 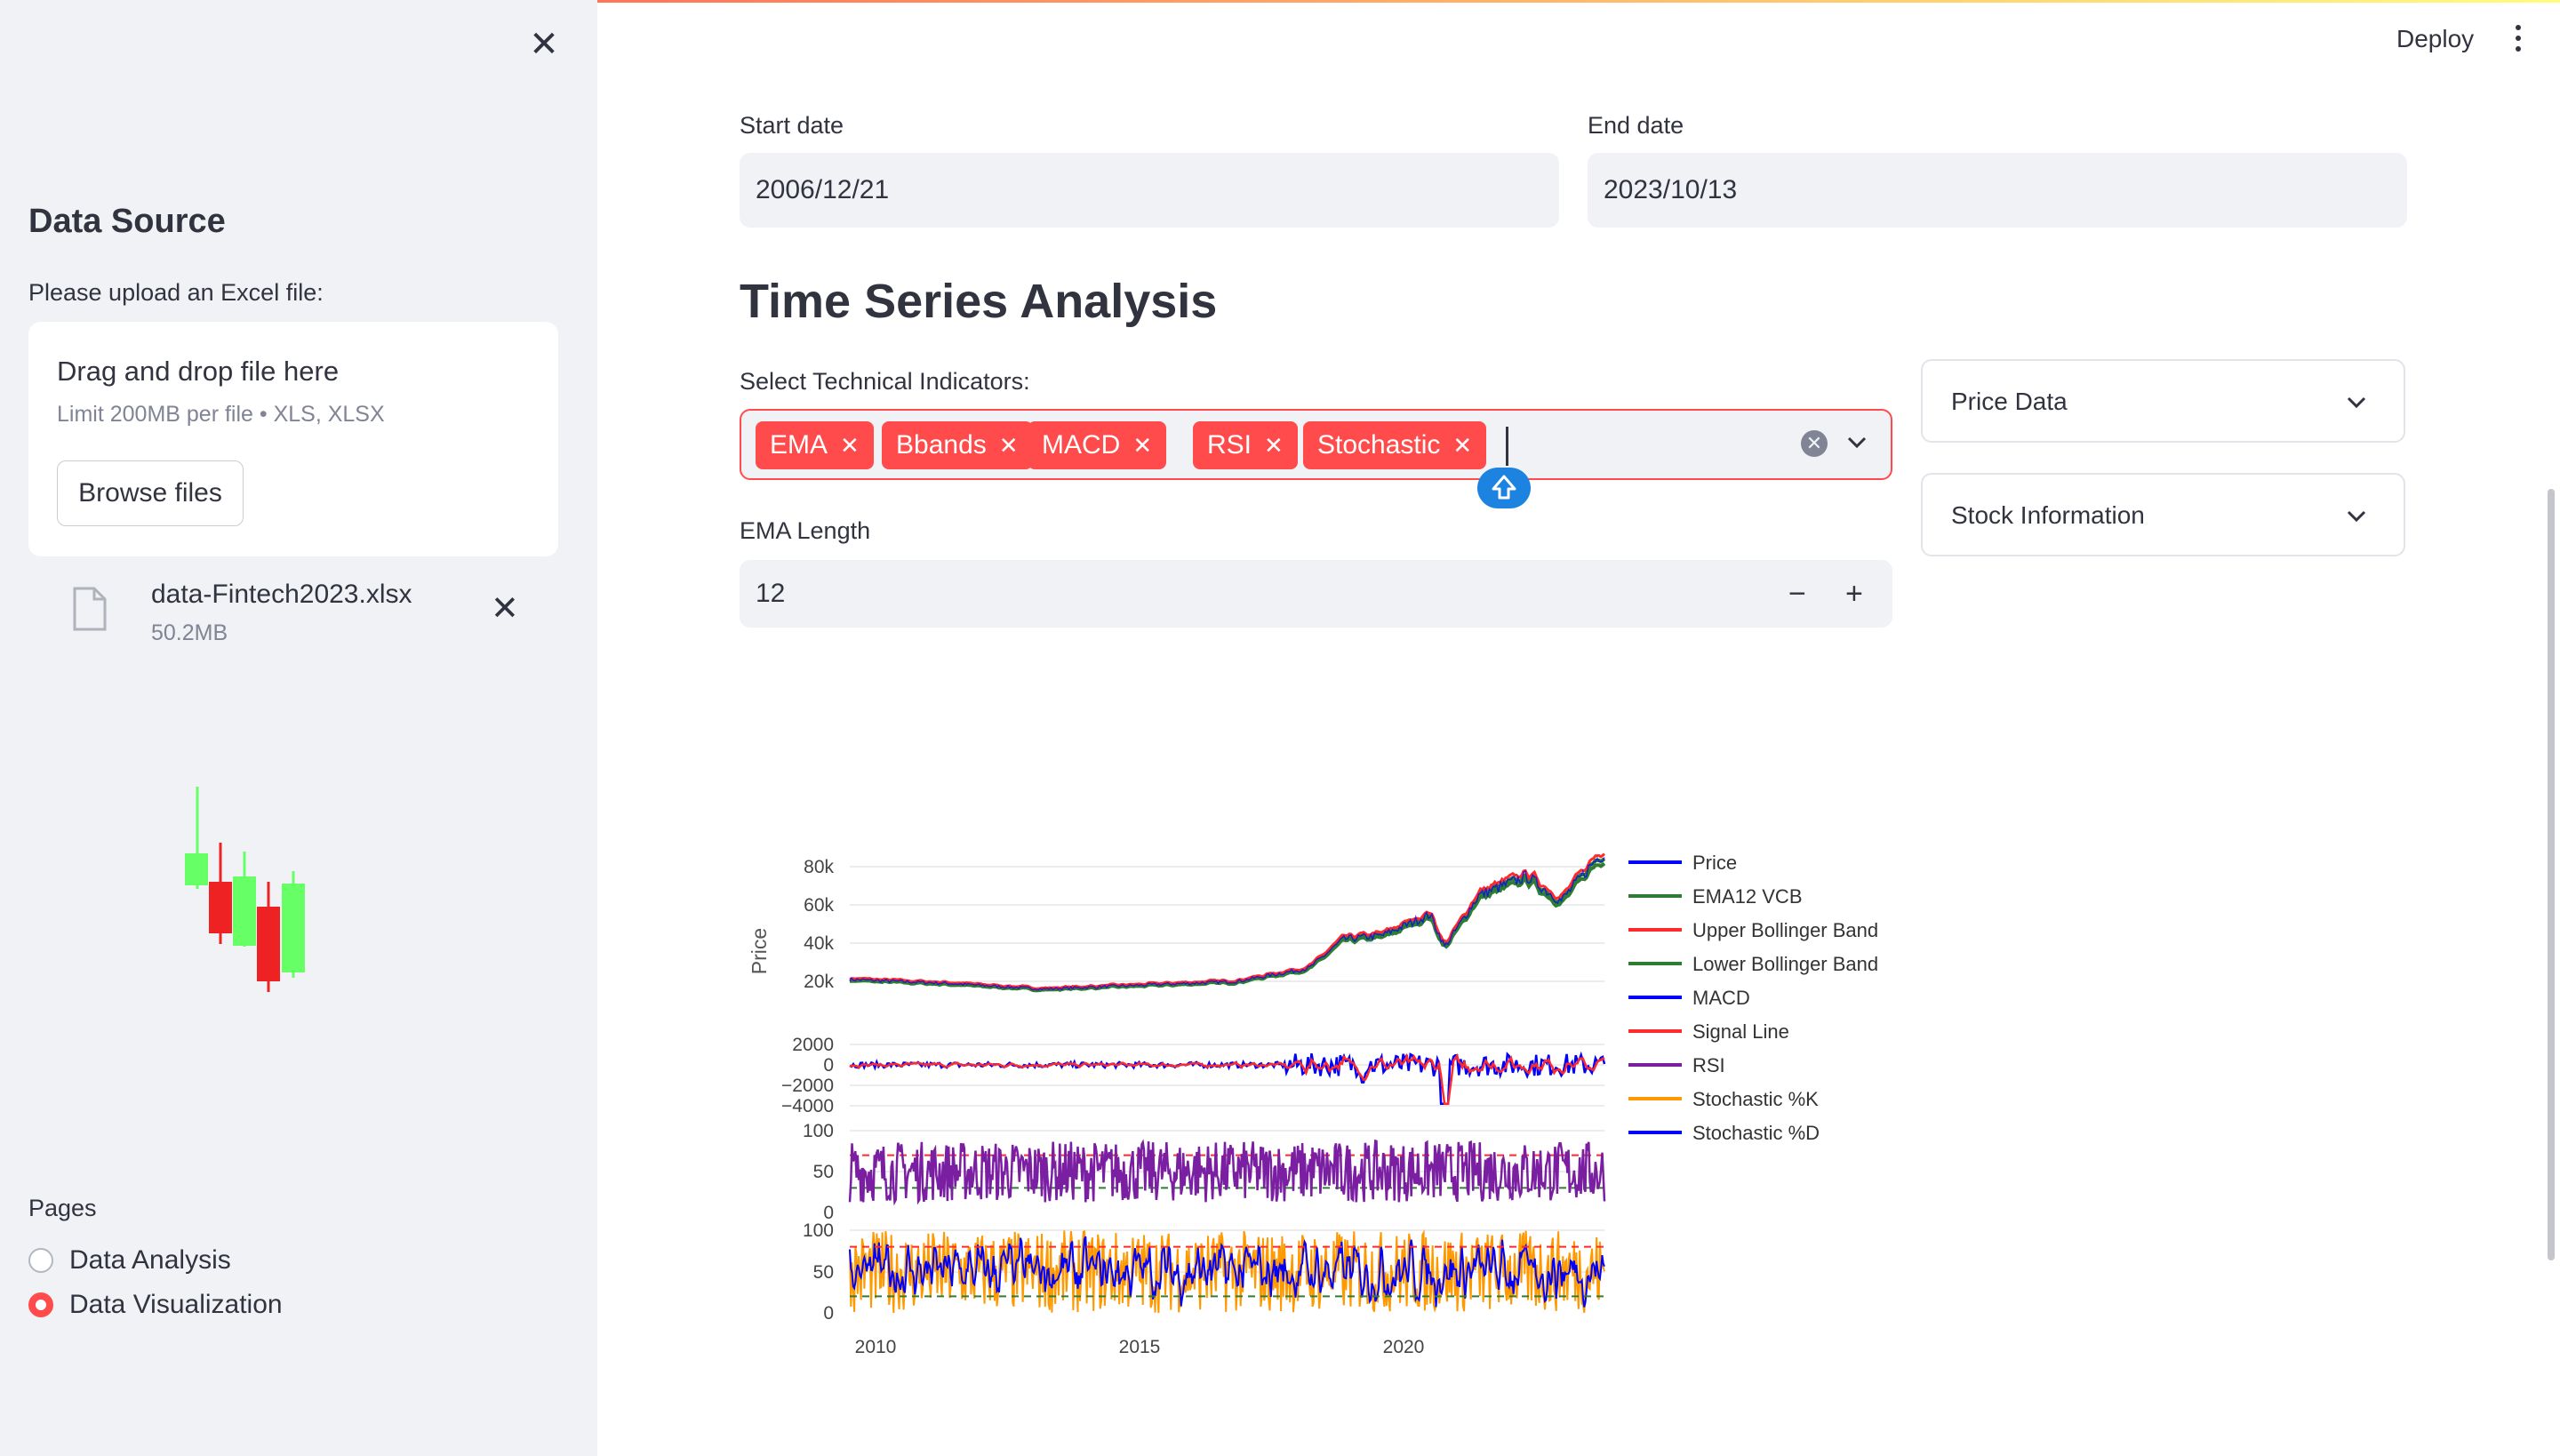 I want to click on tag-label: EMA, so click(x=799, y=445).